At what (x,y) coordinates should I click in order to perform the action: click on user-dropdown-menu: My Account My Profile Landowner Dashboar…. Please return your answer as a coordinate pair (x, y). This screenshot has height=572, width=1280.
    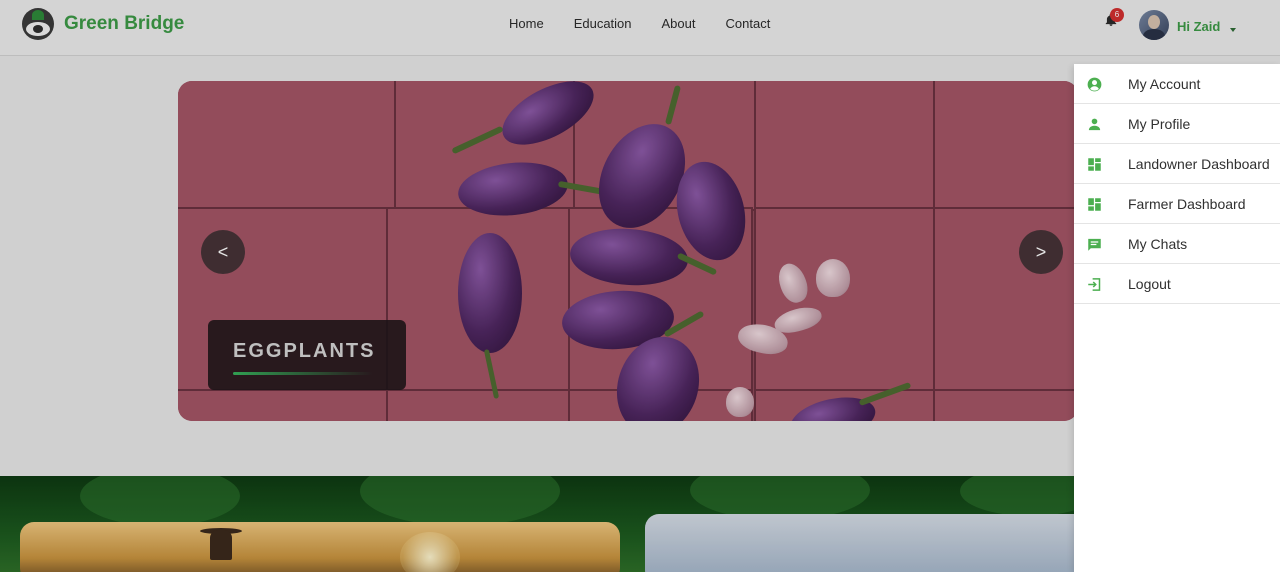
    Looking at the image, I should click on (1177, 318).